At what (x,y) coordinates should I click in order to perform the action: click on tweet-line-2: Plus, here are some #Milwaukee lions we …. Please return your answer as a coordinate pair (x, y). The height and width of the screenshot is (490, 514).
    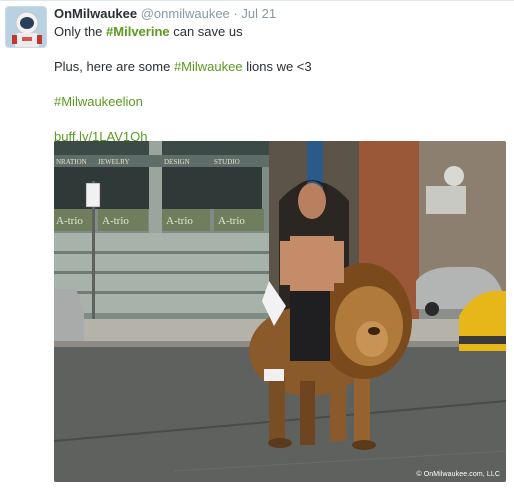
    Looking at the image, I should click on (279, 67).